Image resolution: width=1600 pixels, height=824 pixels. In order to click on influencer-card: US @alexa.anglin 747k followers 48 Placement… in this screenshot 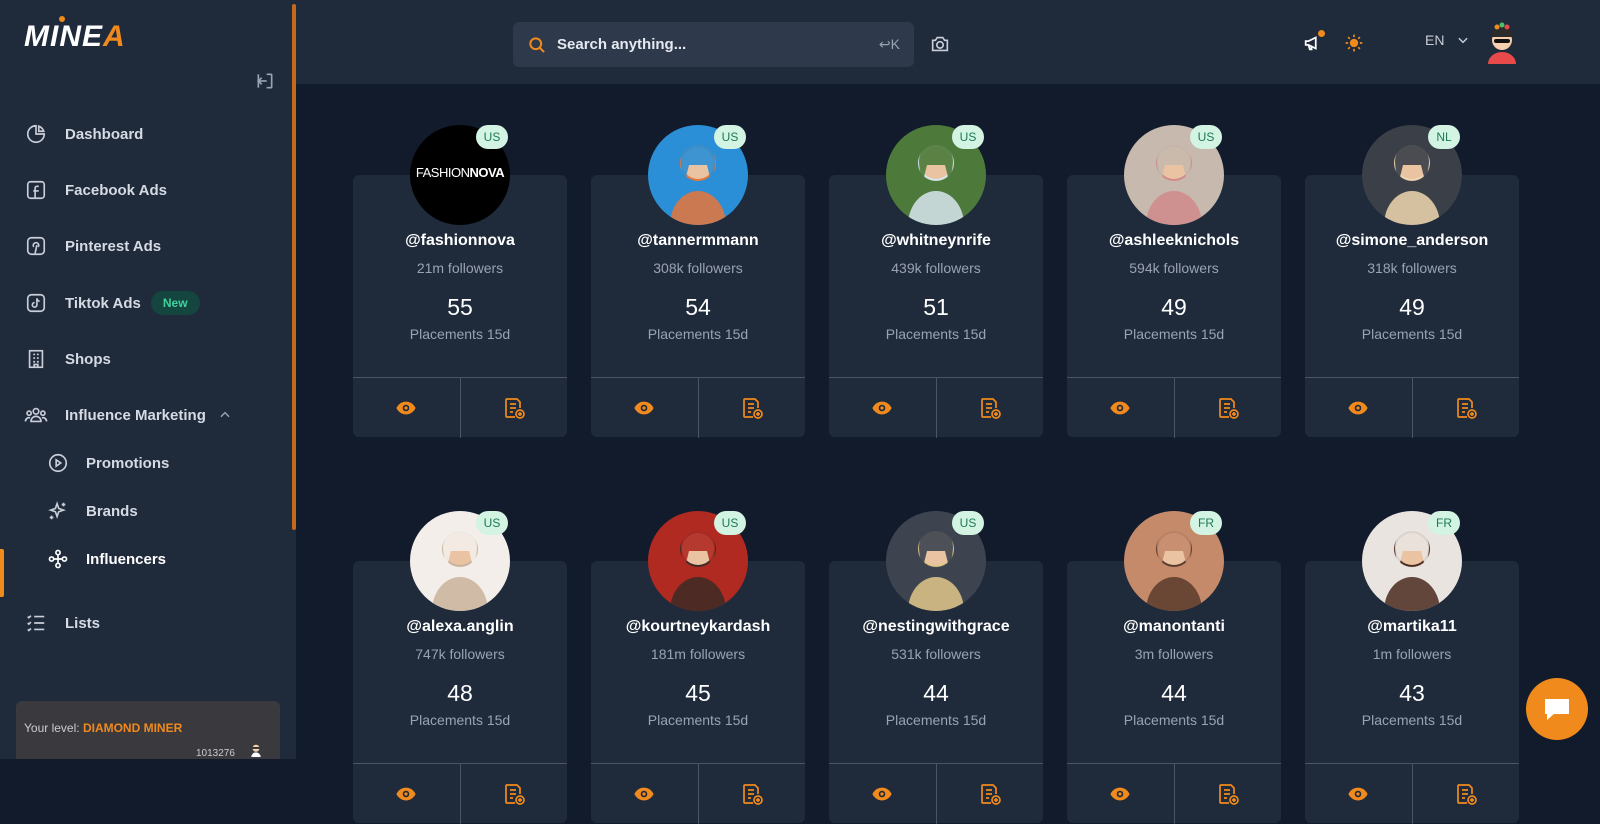, I will do `click(460, 667)`.